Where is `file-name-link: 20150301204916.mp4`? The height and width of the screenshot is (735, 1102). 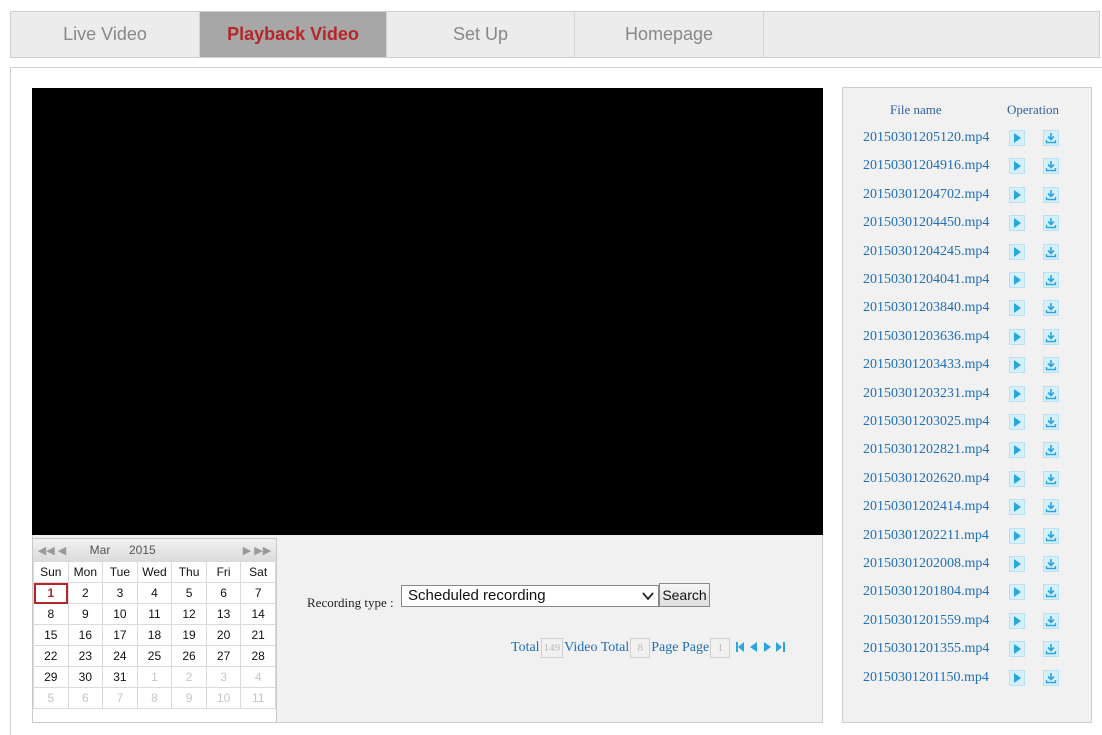
file-name-link: 20150301204916.mp4 is located at coordinates (932, 166).